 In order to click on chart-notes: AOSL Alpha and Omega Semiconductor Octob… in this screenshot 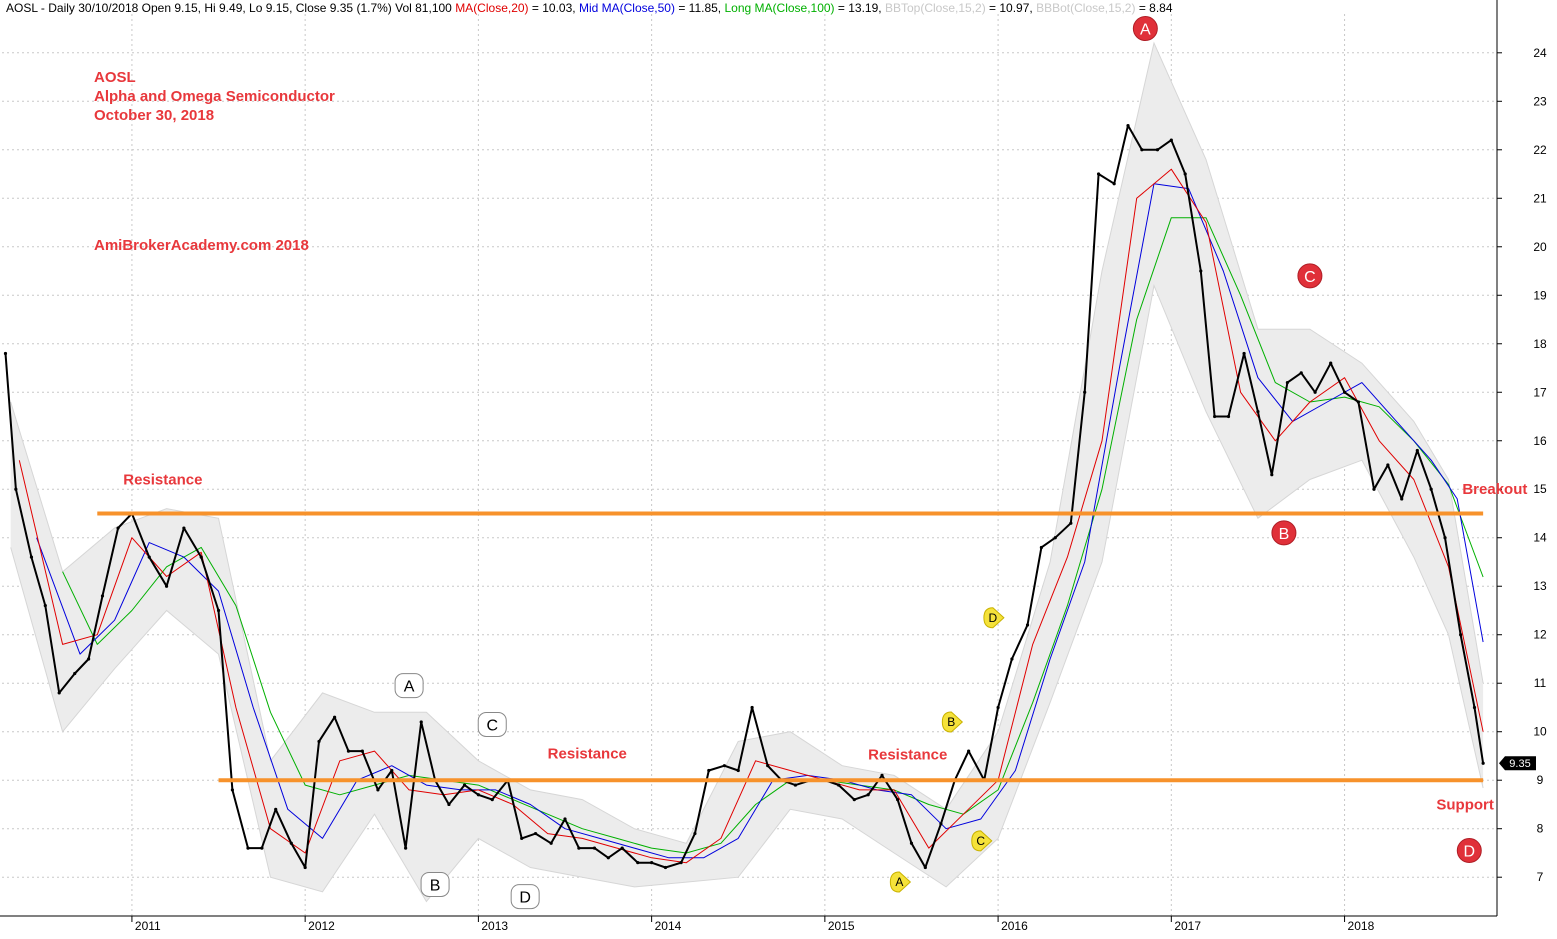, I will do `click(214, 96)`.